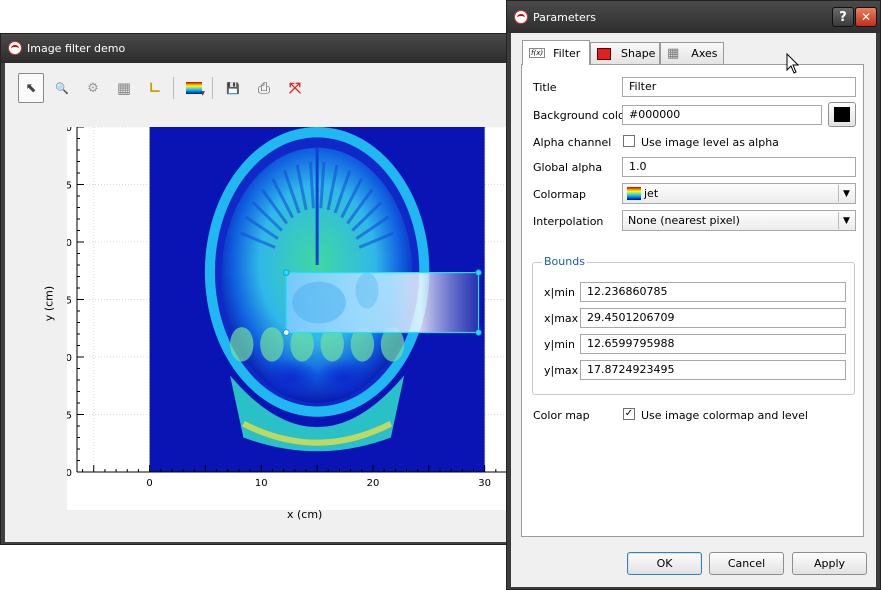 This screenshot has height=590, width=881. Describe the element at coordinates (713, 292) in the screenshot. I see `xmin-field: 12.236860785` at that location.